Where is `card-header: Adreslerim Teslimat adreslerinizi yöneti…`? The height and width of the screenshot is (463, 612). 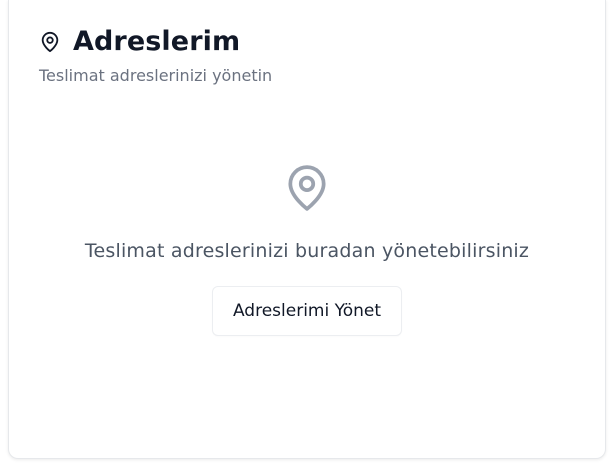
card-header: Adreslerim Teslimat adreslerinizi yöneti… is located at coordinates (155, 55).